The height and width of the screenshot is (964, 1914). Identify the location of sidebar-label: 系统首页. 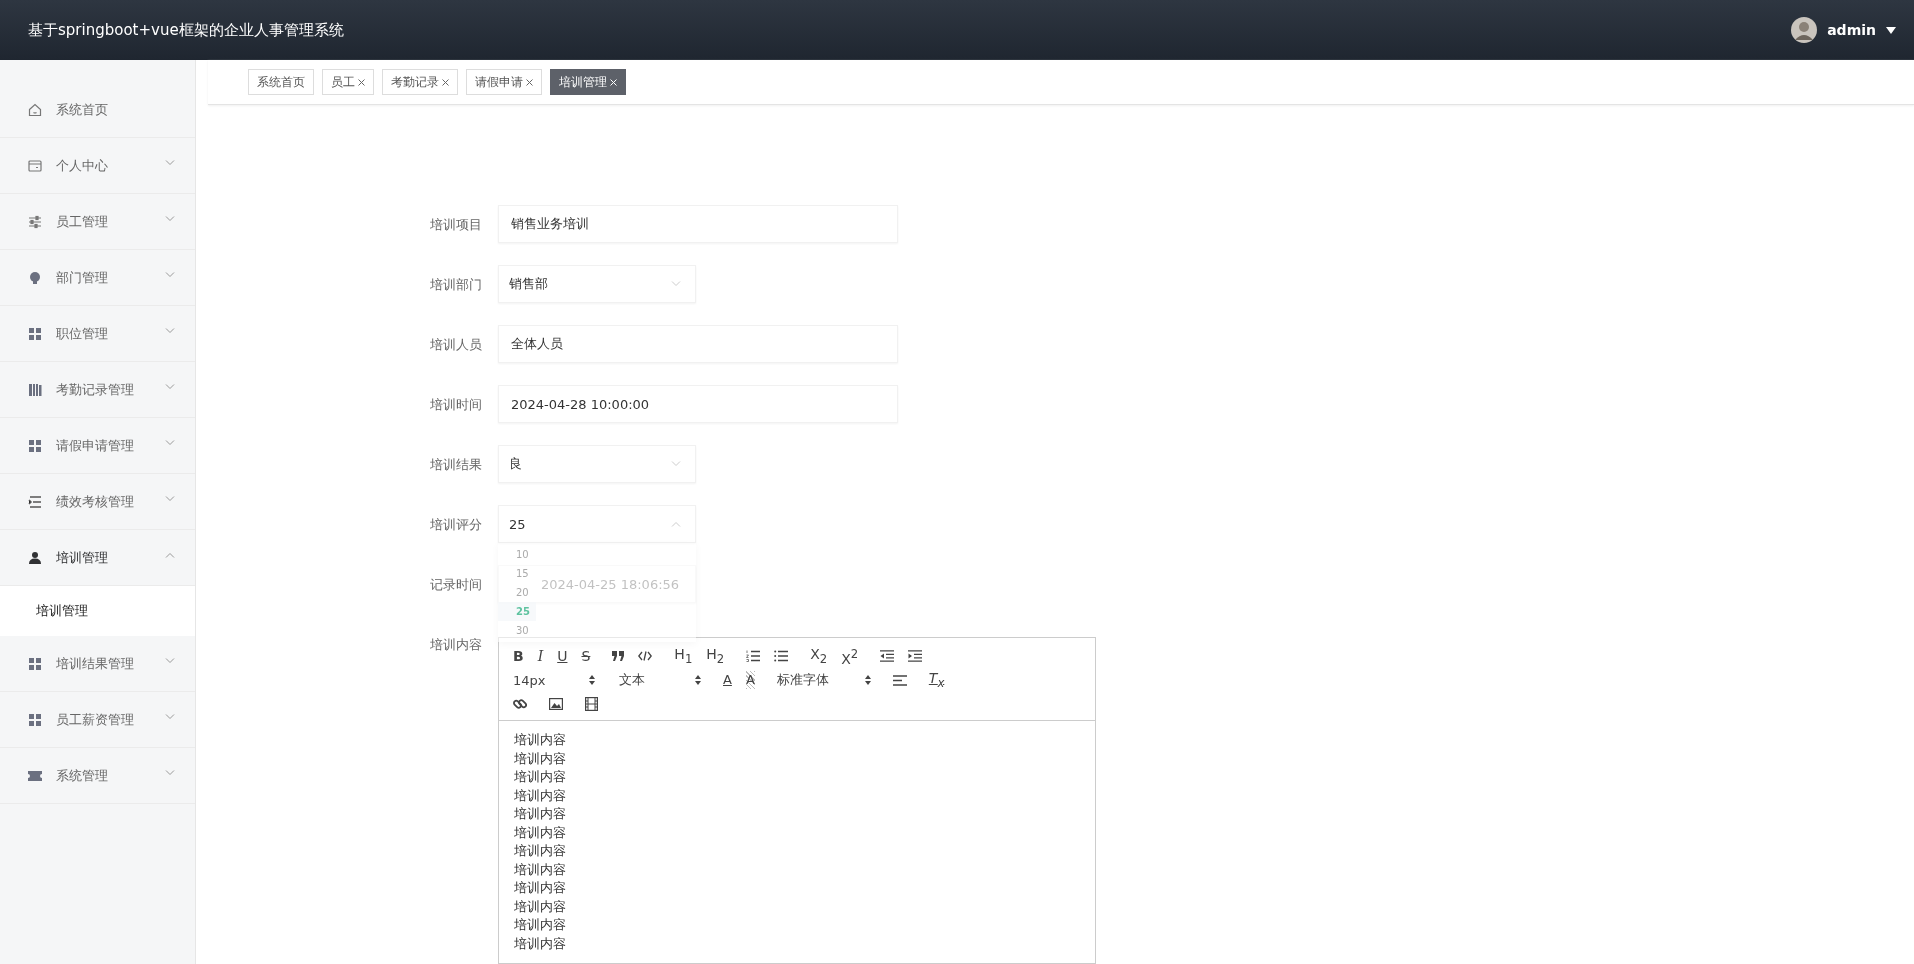
(82, 109).